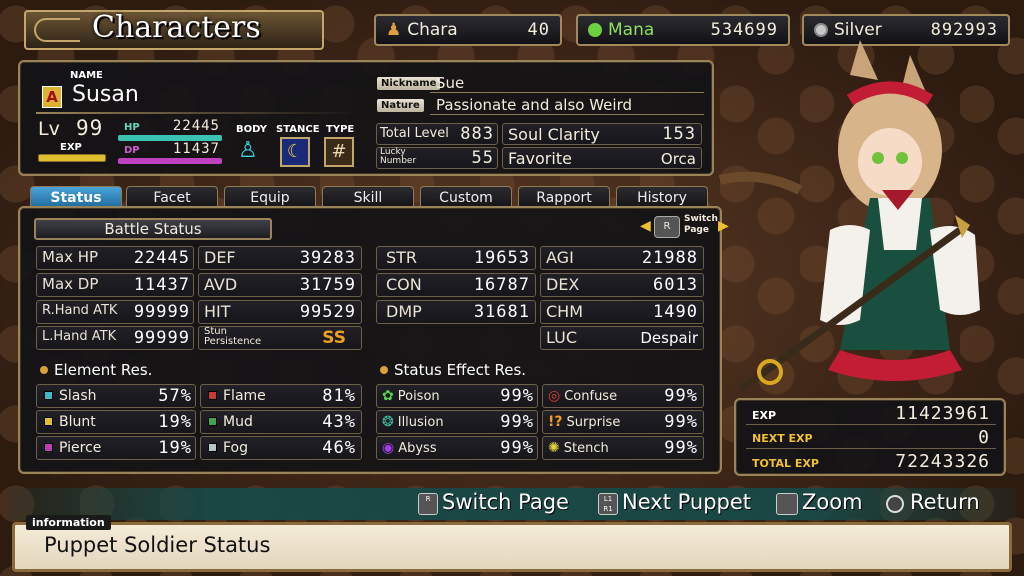 The height and width of the screenshot is (576, 1024). Describe the element at coordinates (161, 258) in the screenshot. I see `max-hp-value: 22445` at that location.